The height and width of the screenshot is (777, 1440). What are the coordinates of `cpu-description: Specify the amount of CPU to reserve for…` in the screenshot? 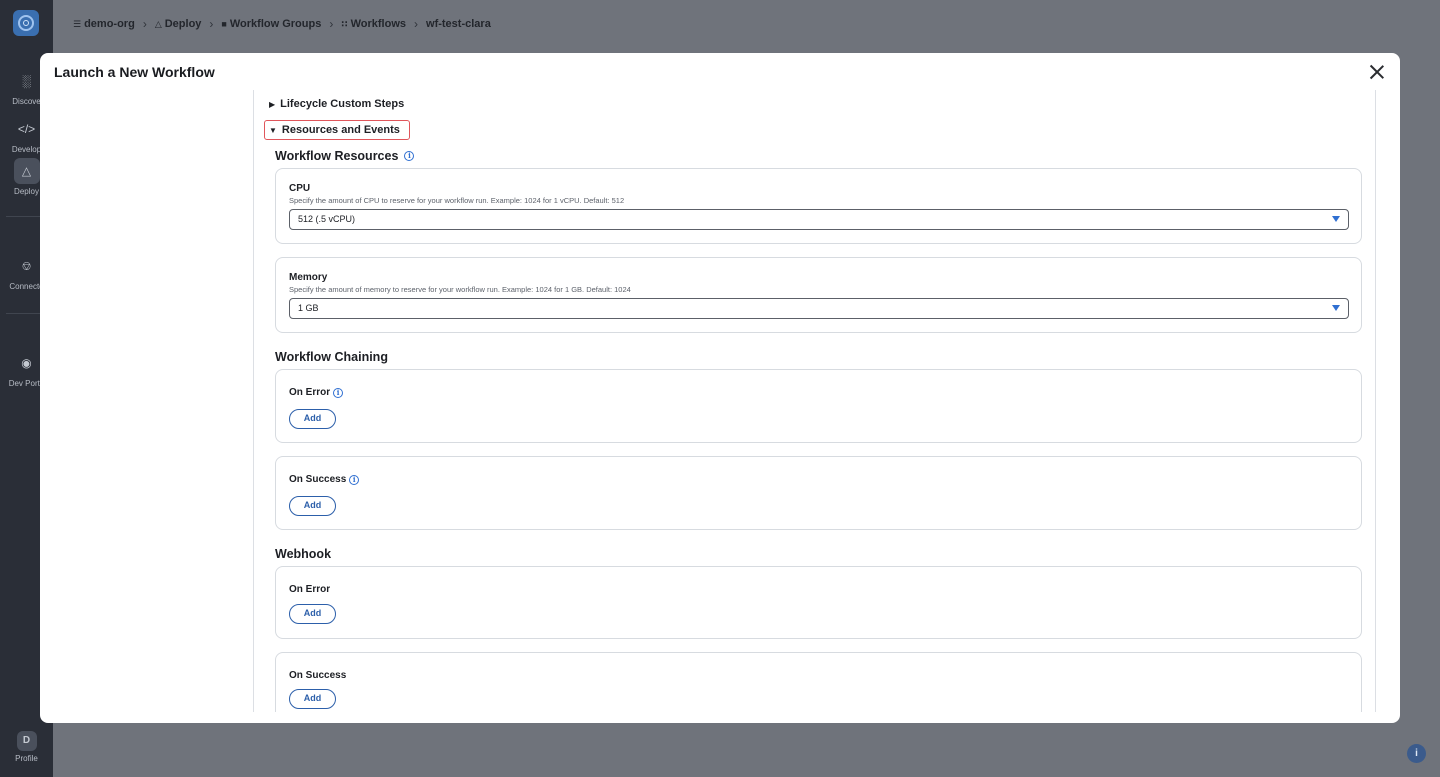 It's located at (457, 200).